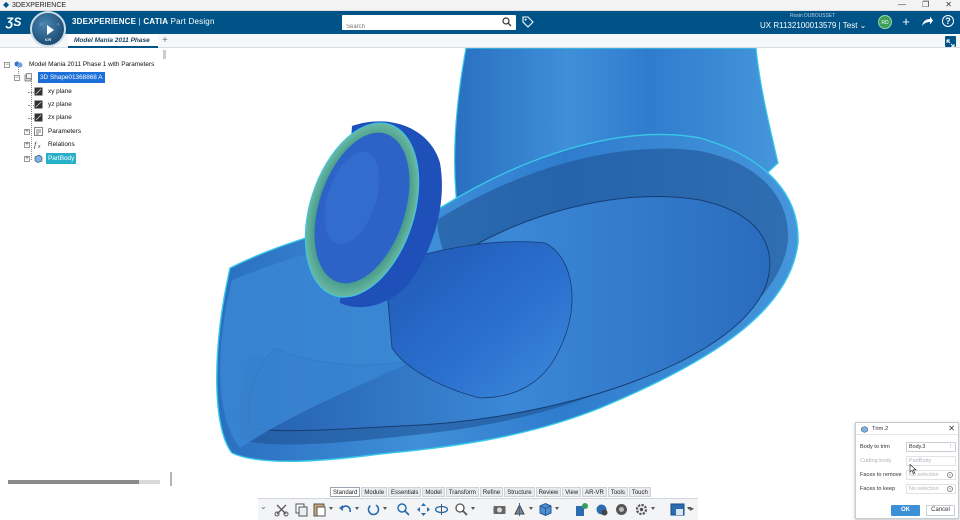 This screenshot has height=520, width=960. I want to click on action-bar-menu-icon: ⌄, so click(263, 506).